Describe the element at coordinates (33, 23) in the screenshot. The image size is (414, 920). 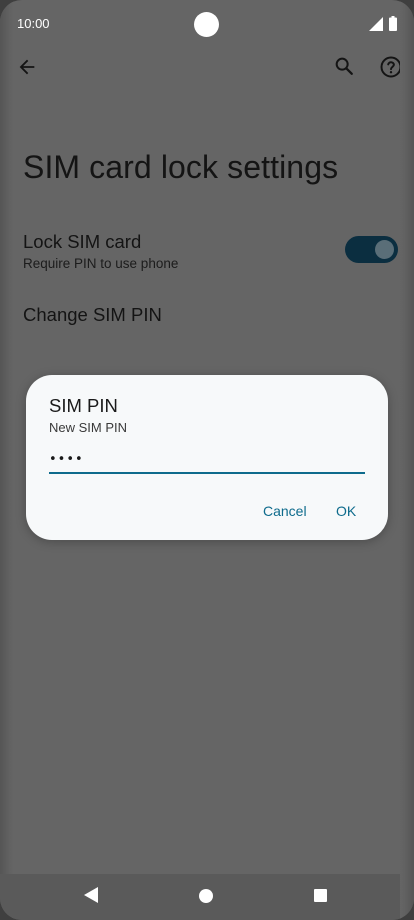
I see `status-time: 10:00` at that location.